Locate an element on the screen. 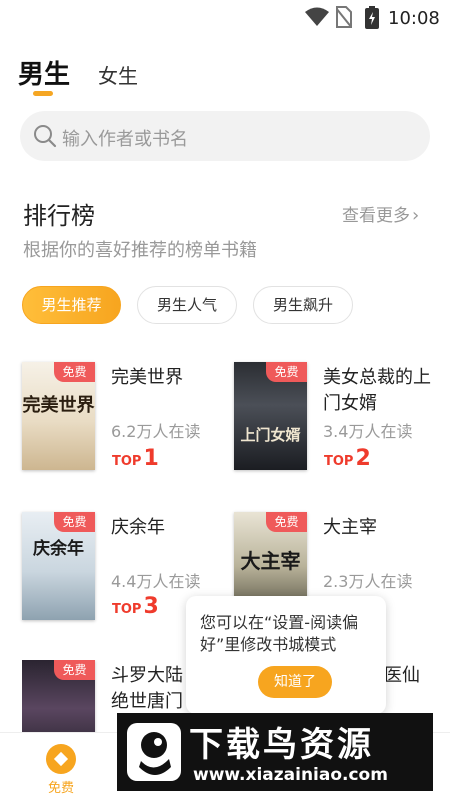  rank-number: 3 is located at coordinates (151, 606).